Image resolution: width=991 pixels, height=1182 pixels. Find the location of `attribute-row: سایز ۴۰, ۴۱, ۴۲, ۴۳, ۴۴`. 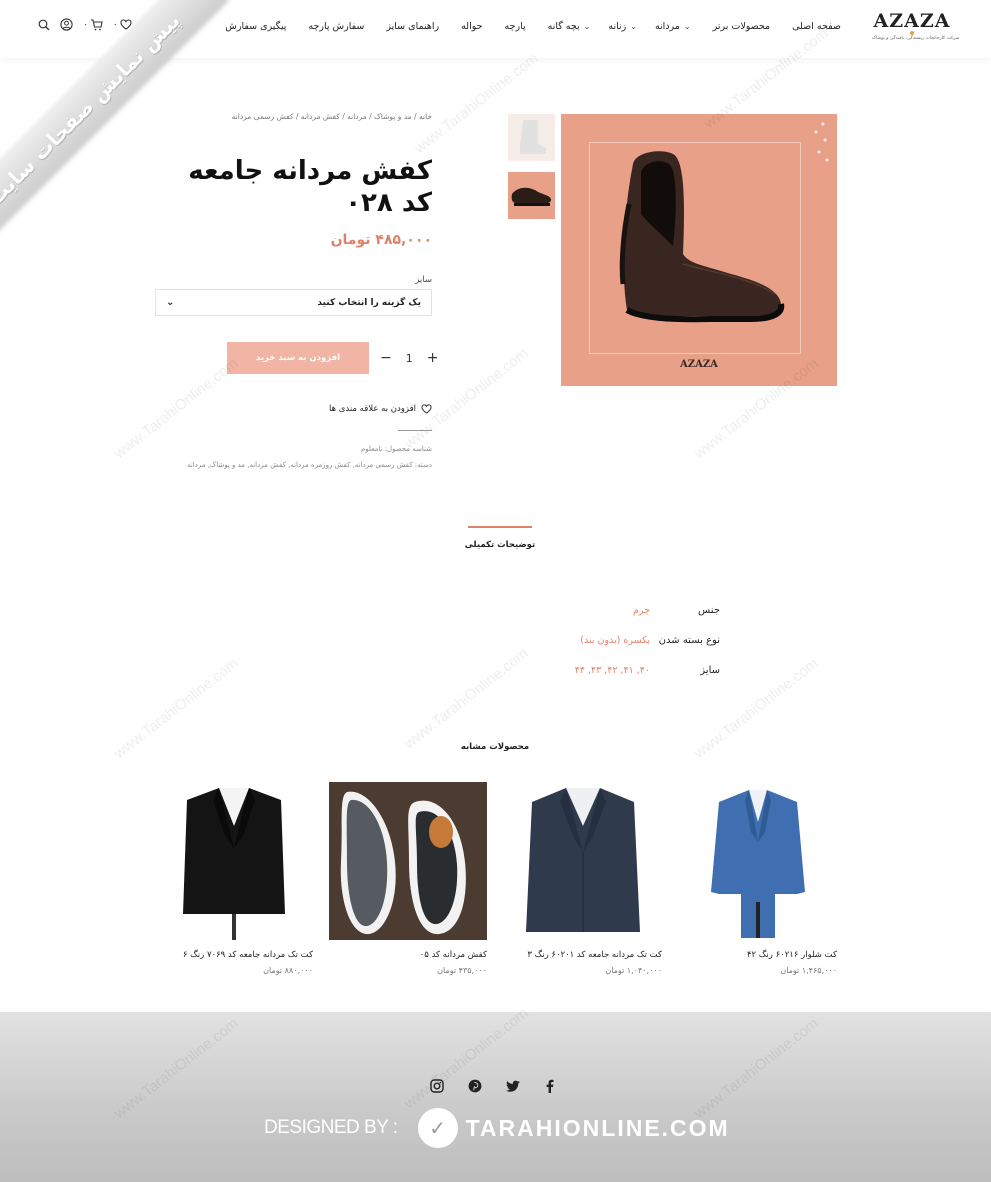

attribute-row: سایز ۴۰, ۴۱, ۴۲, ۴۳, ۴۴ is located at coordinates (625, 670).